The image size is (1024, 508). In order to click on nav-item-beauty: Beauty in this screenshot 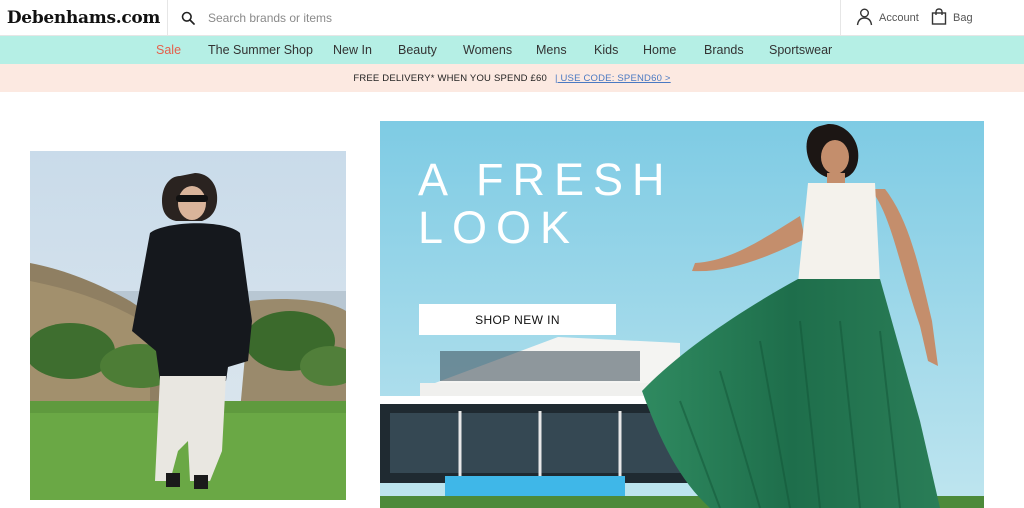, I will do `click(417, 50)`.